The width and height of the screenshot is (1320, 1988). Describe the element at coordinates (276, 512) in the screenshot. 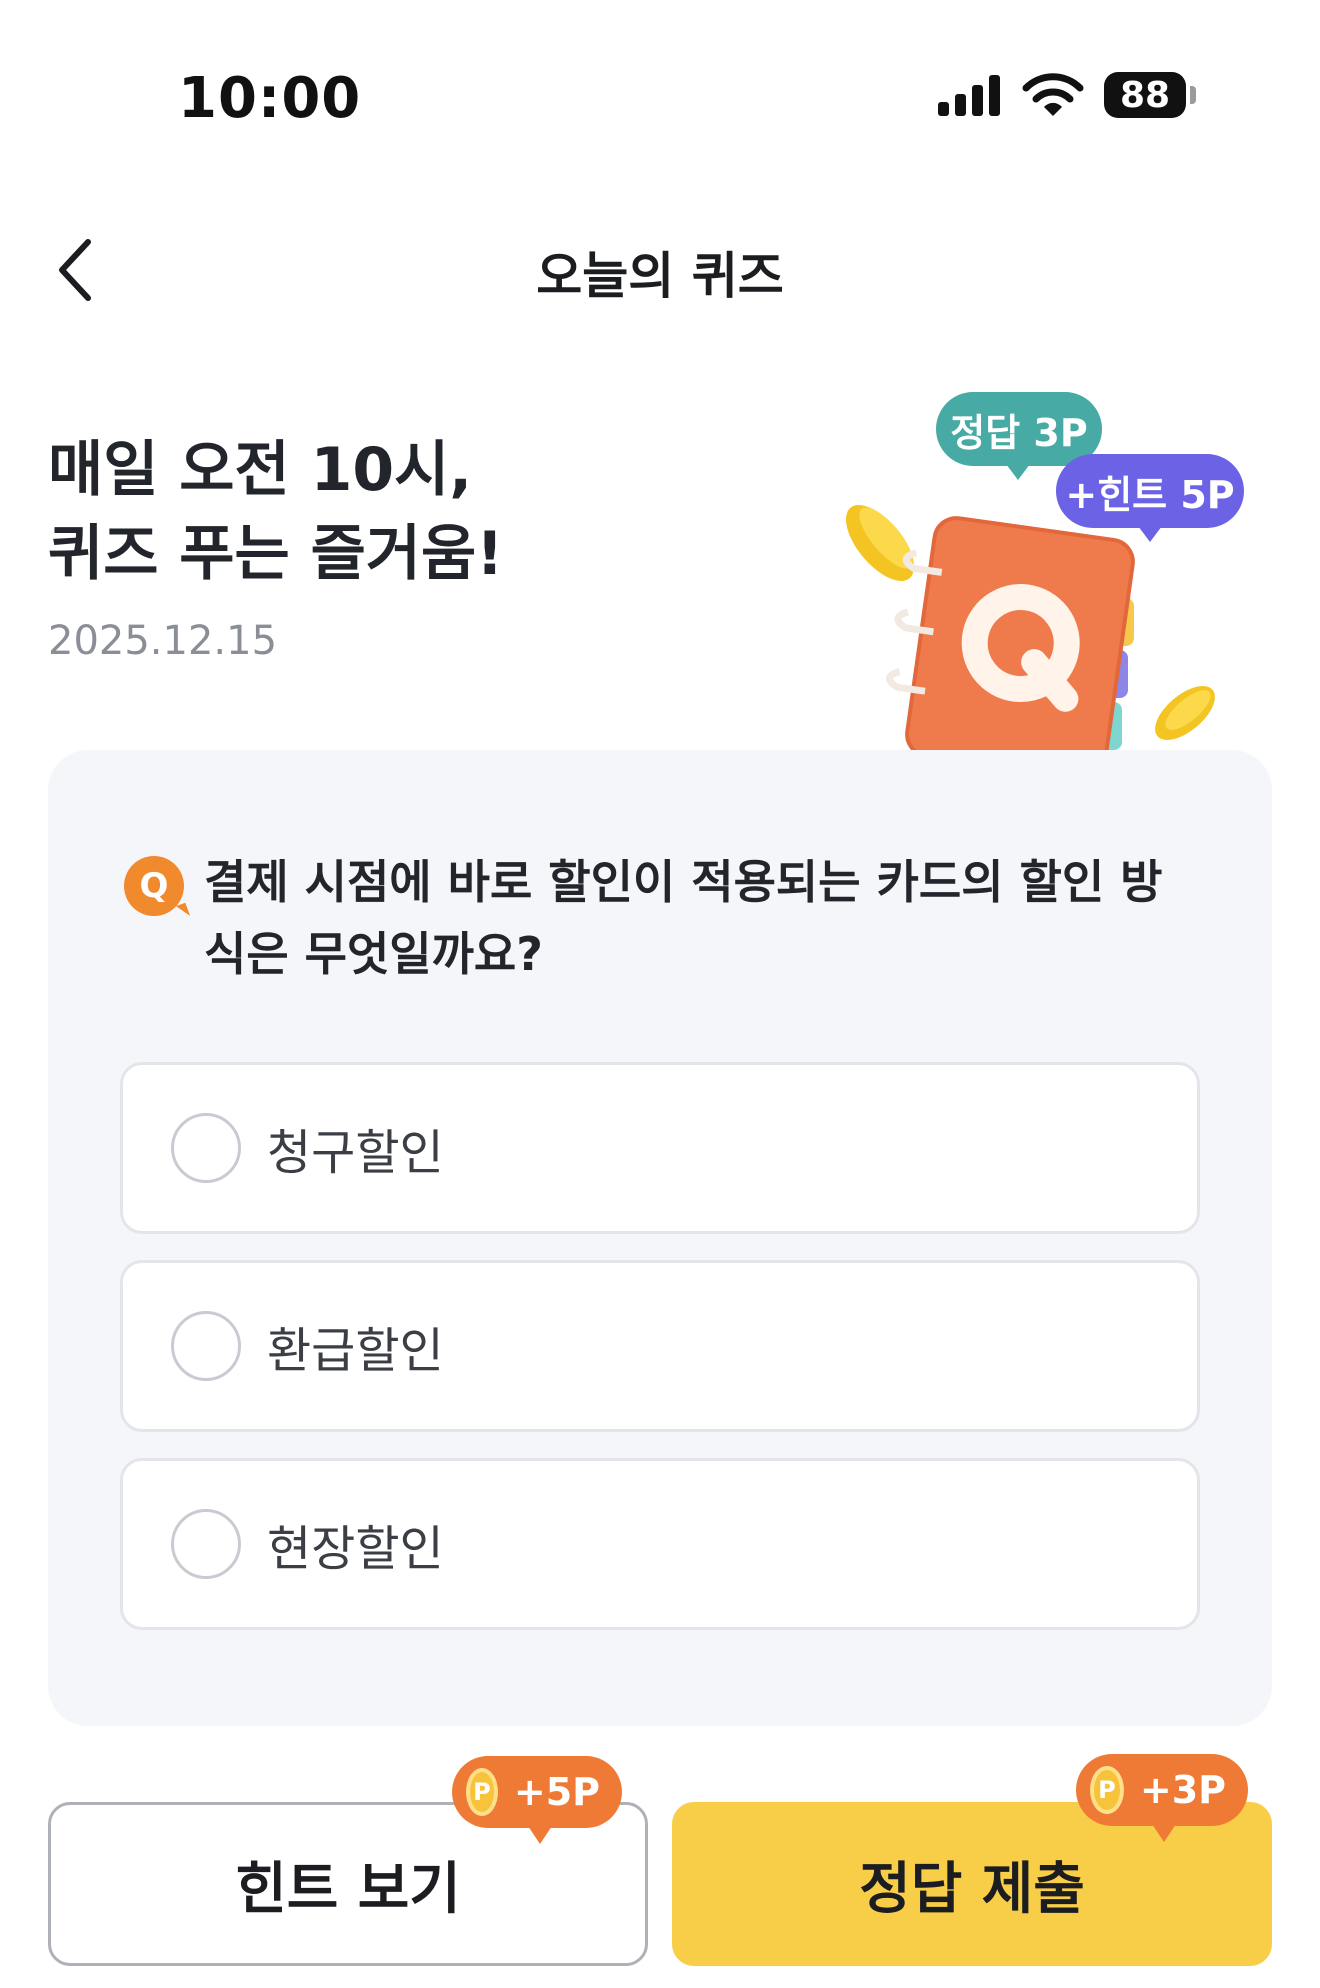

I see `hero-title: 매일 오전 10시, 퀴즈 푸는 즐거움!` at that location.